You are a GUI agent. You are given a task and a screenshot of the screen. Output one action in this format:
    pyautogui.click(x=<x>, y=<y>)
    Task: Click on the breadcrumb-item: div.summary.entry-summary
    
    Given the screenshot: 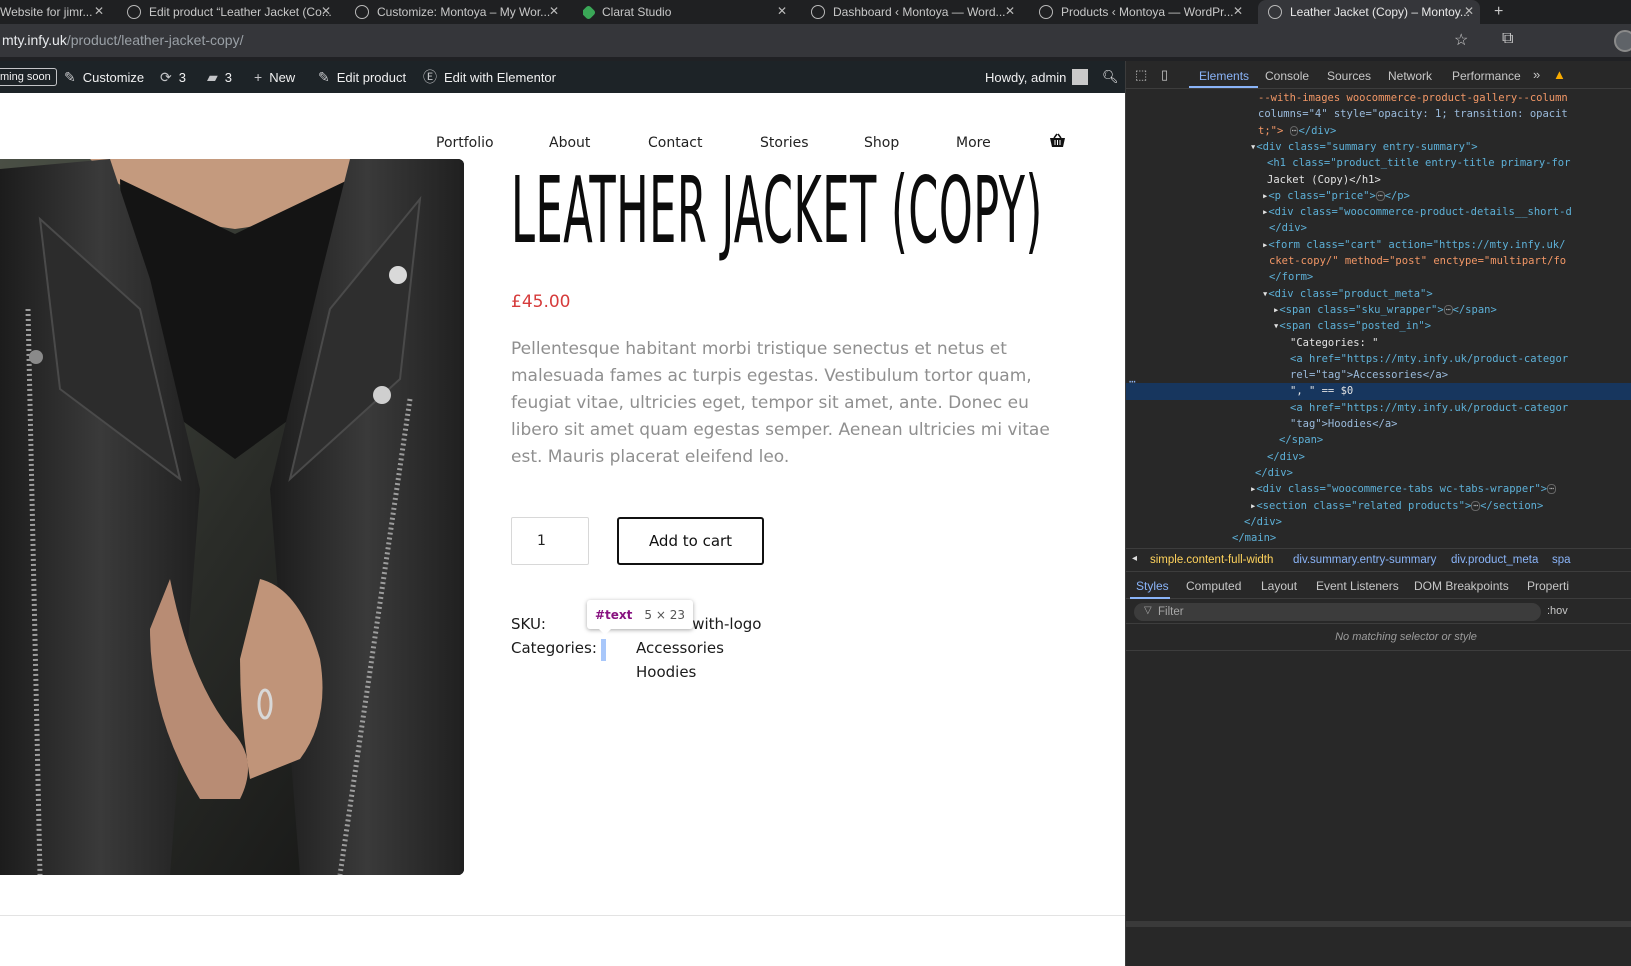 What is the action you would take?
    pyautogui.click(x=1364, y=560)
    